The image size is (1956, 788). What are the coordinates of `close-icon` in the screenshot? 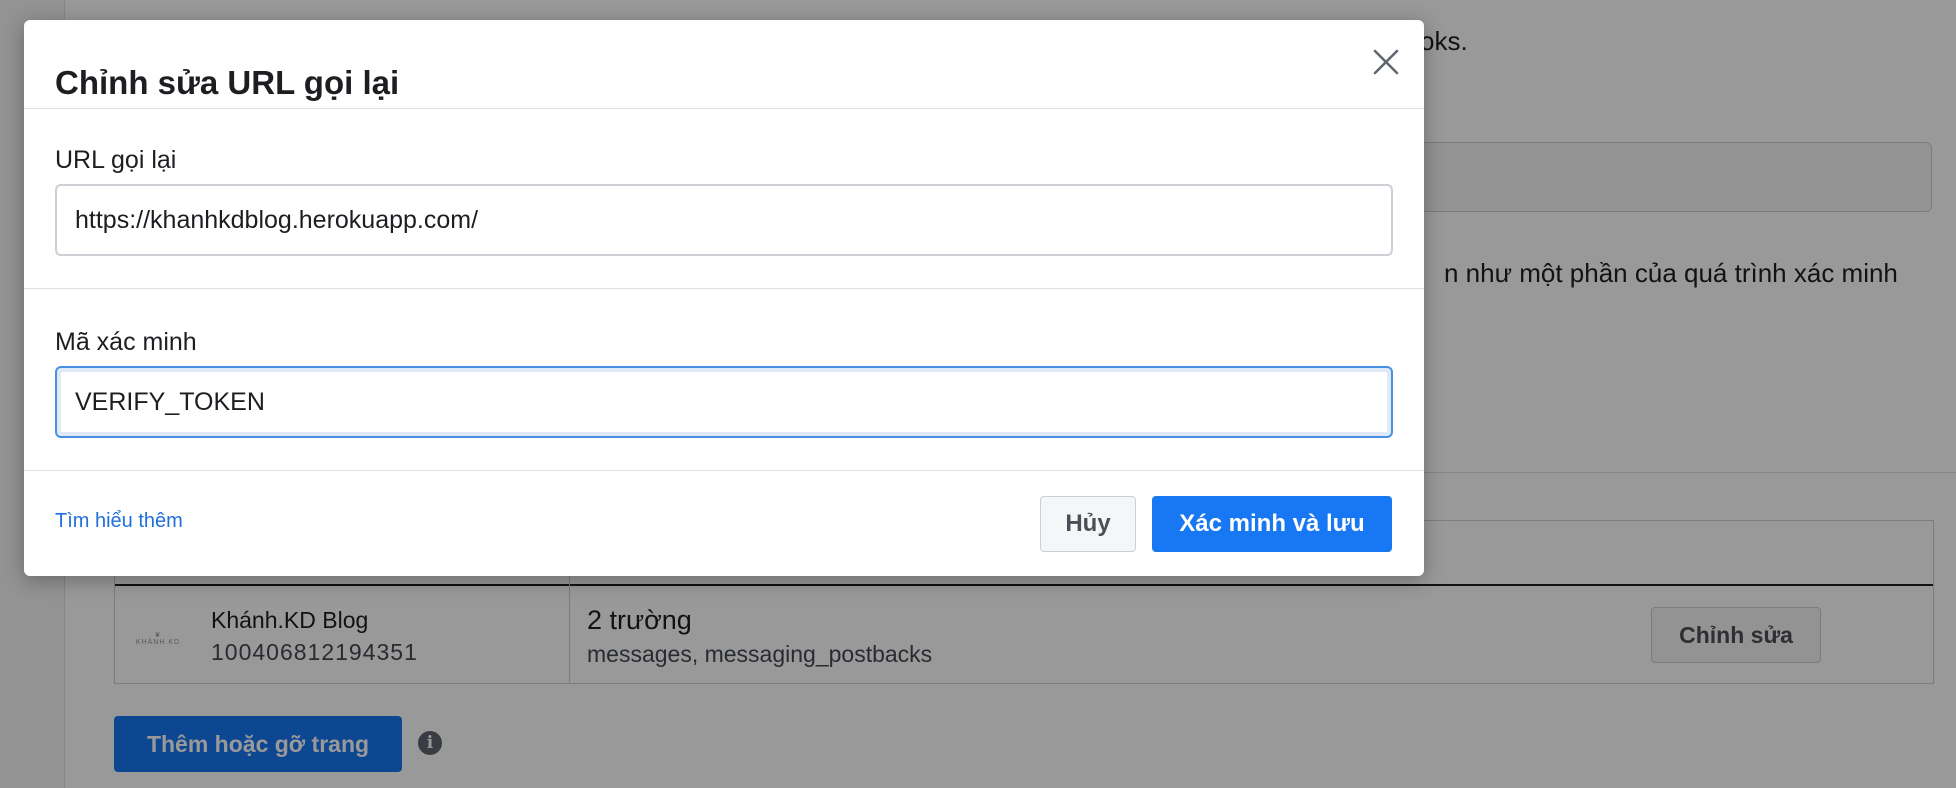 It's located at (1386, 62).